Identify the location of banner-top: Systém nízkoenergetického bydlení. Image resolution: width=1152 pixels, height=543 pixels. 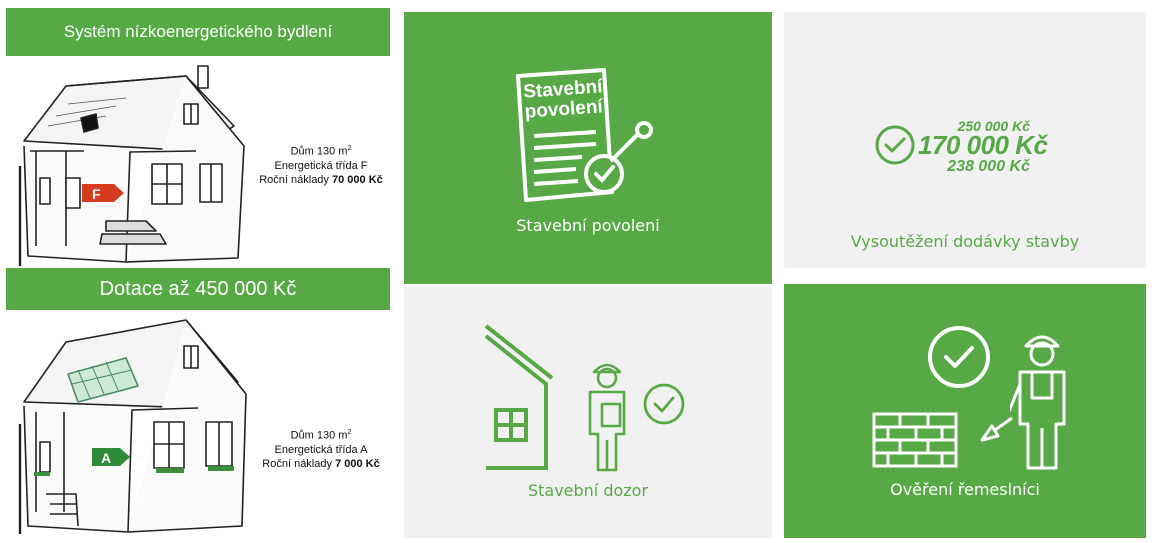
(198, 32).